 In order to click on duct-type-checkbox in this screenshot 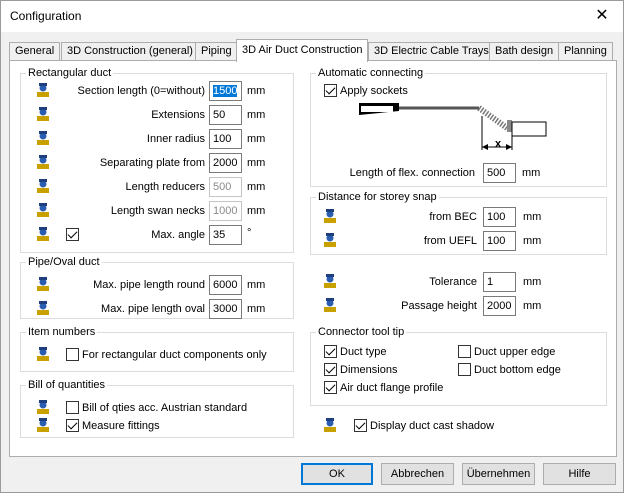, I will do `click(330, 351)`.